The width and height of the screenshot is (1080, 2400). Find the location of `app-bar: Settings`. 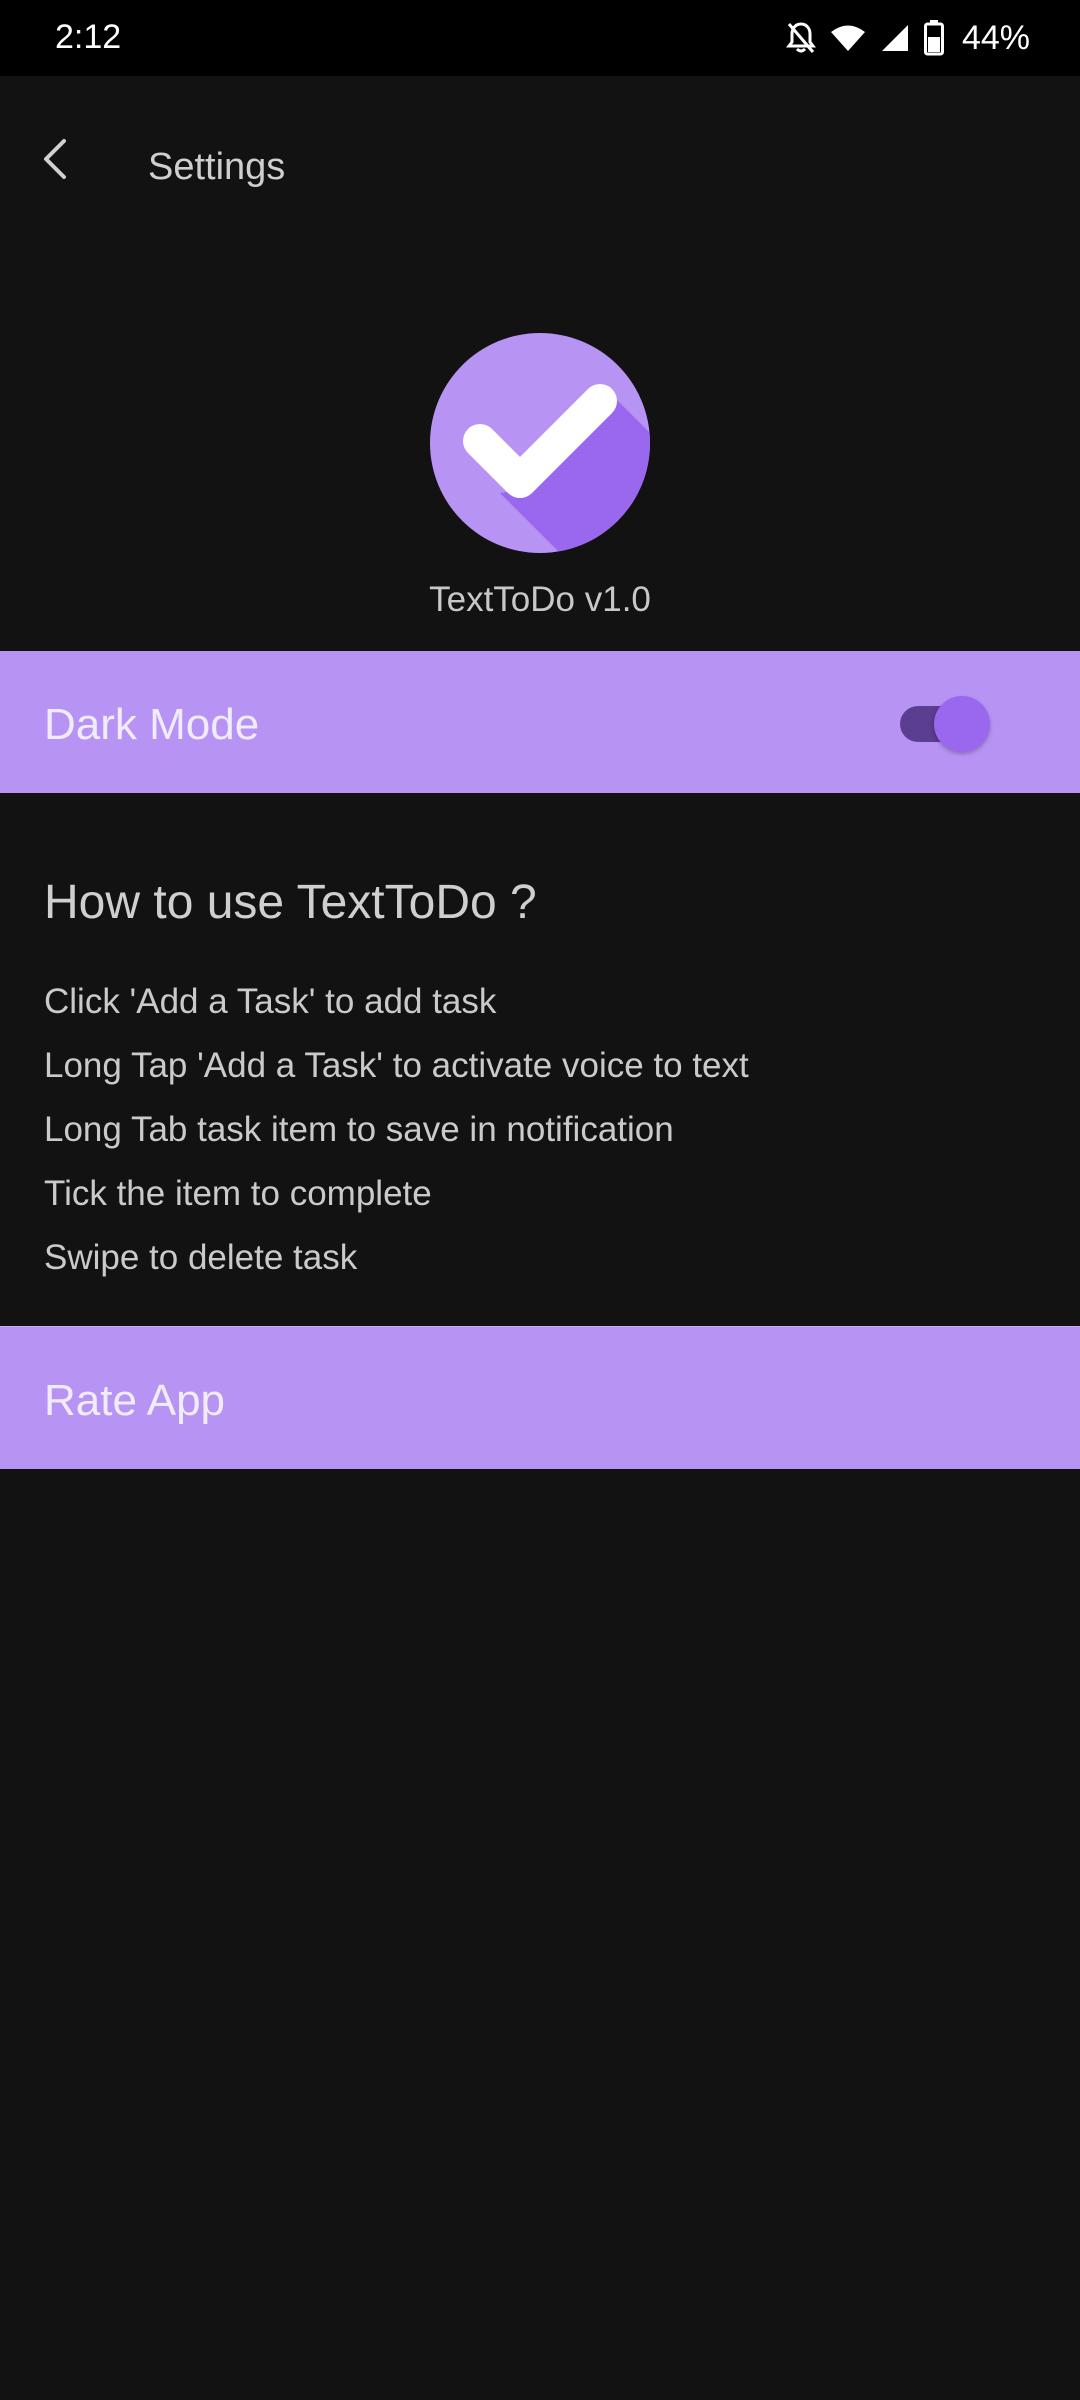

app-bar: Settings is located at coordinates (540, 171).